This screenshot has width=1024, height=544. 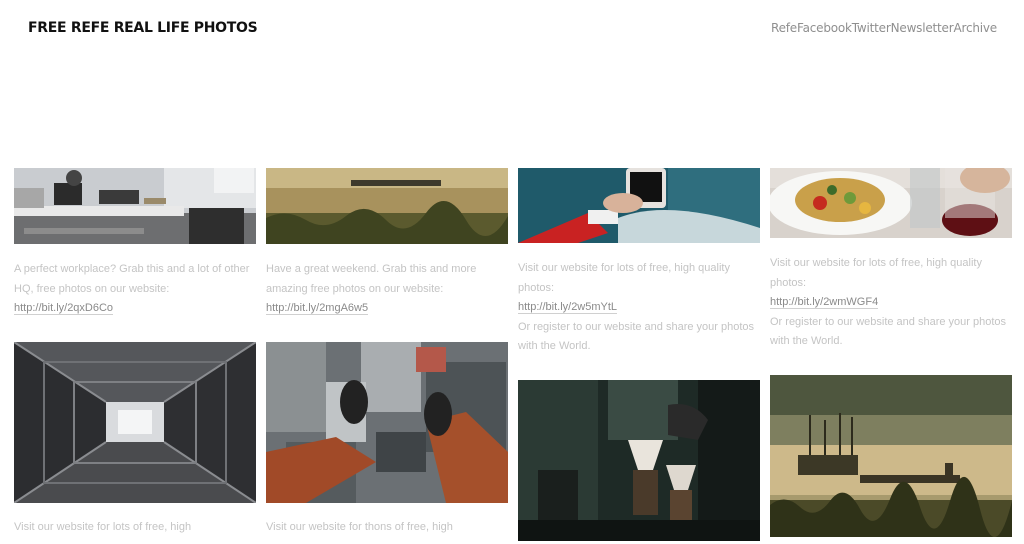 I want to click on post-photo-foggy-lake, so click(x=891, y=456).